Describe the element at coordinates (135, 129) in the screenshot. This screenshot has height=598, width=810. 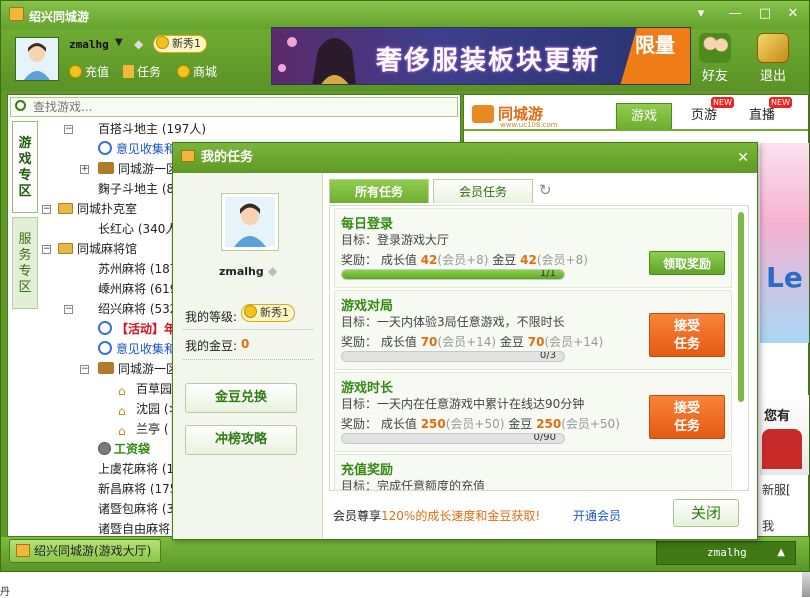
I see `tree-item: − 百搭斗地主 (197人)` at that location.